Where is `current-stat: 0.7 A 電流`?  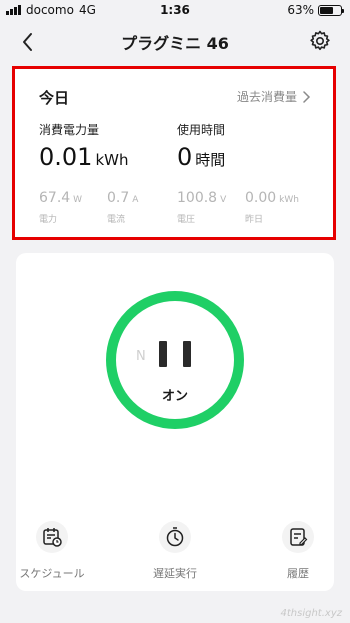 current-stat: 0.7 A 電流 is located at coordinates (122, 206).